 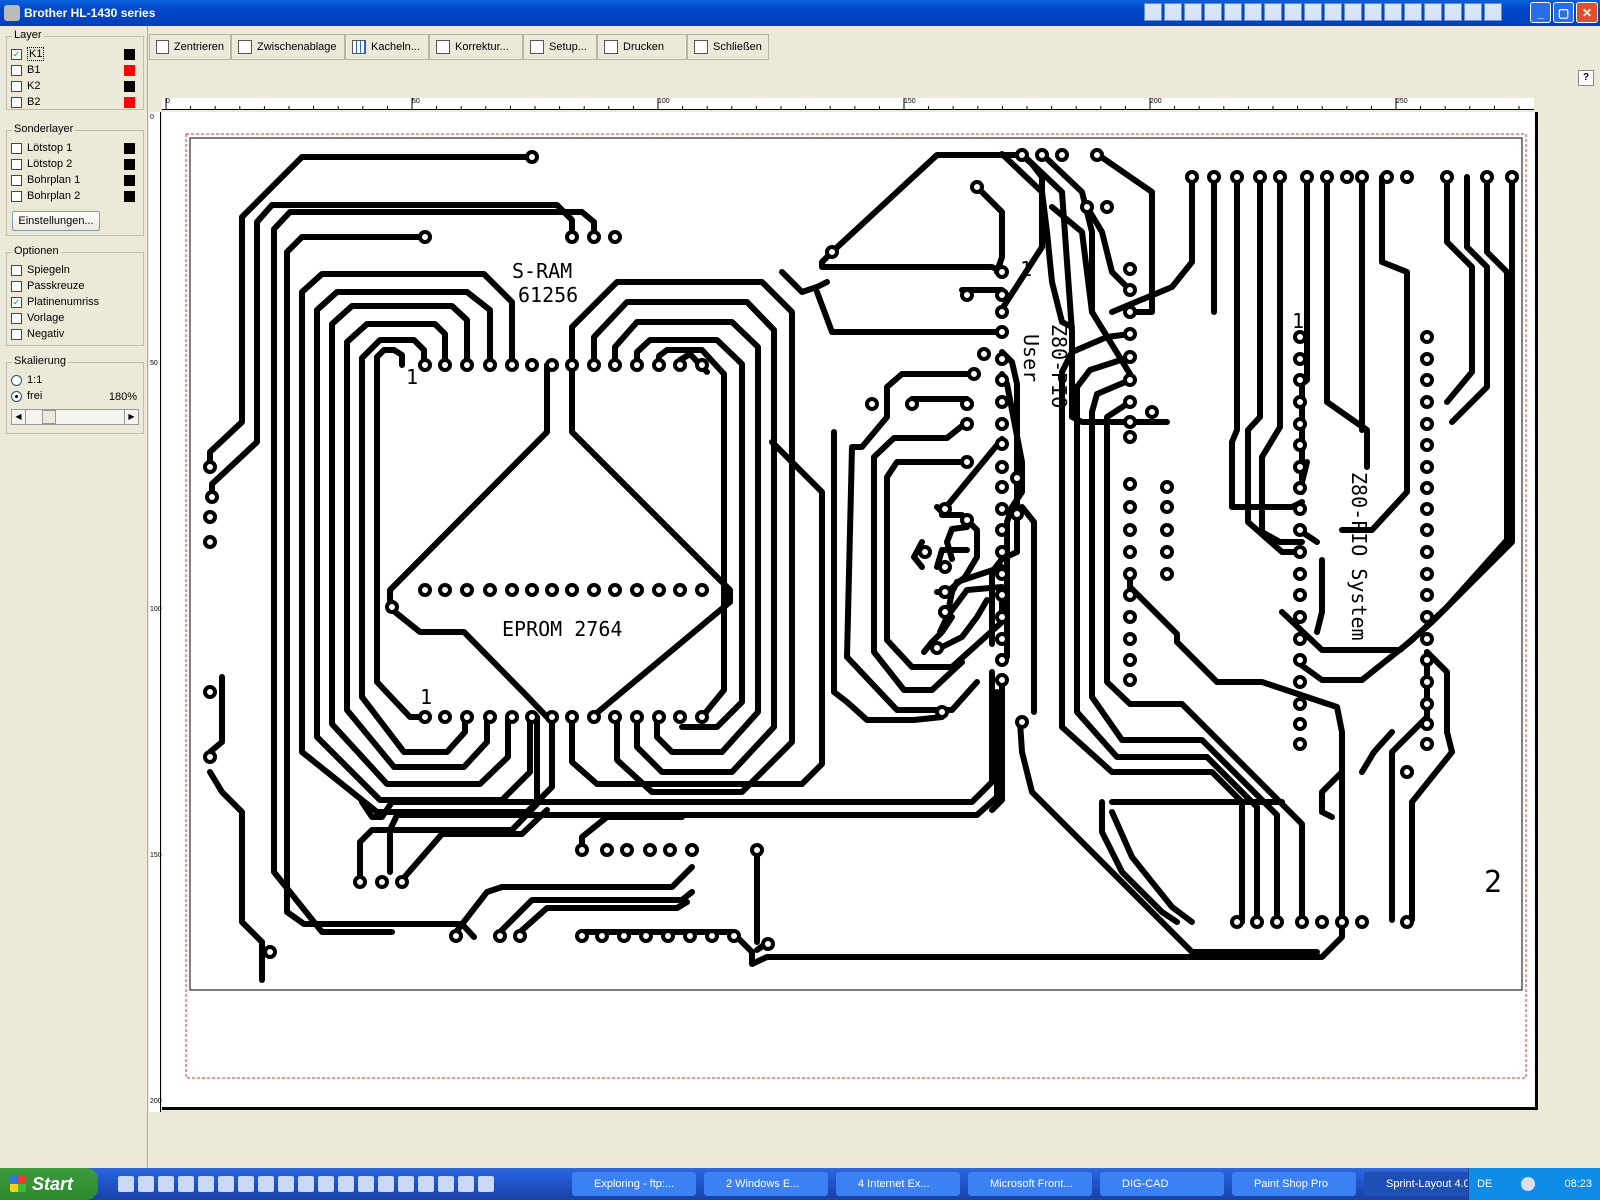 What do you see at coordinates (1162, 1184) in the screenshot?
I see `task-button: DIG-CAD` at bounding box center [1162, 1184].